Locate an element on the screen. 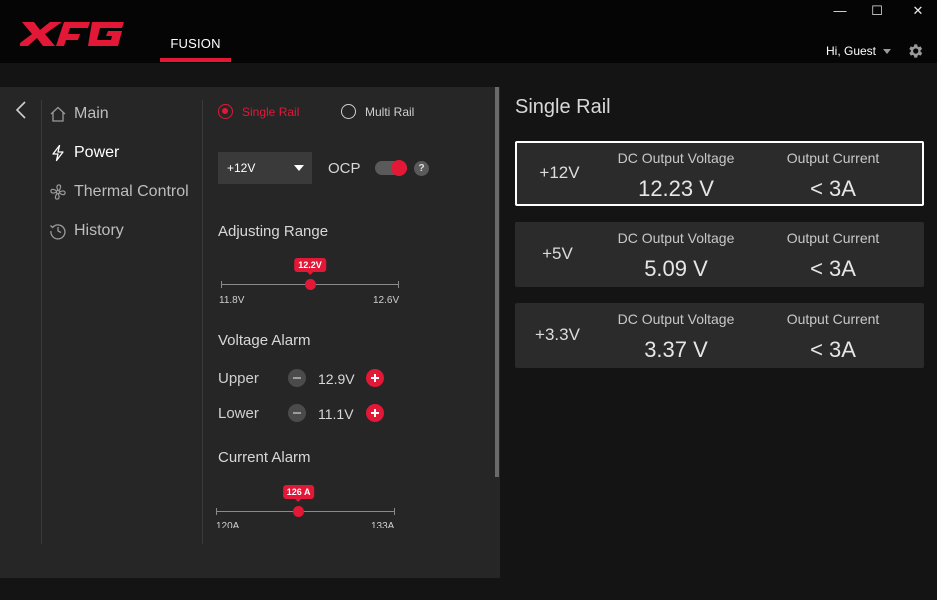 The width and height of the screenshot is (937, 600). sidebar-item-main: Main is located at coordinates (79, 114).